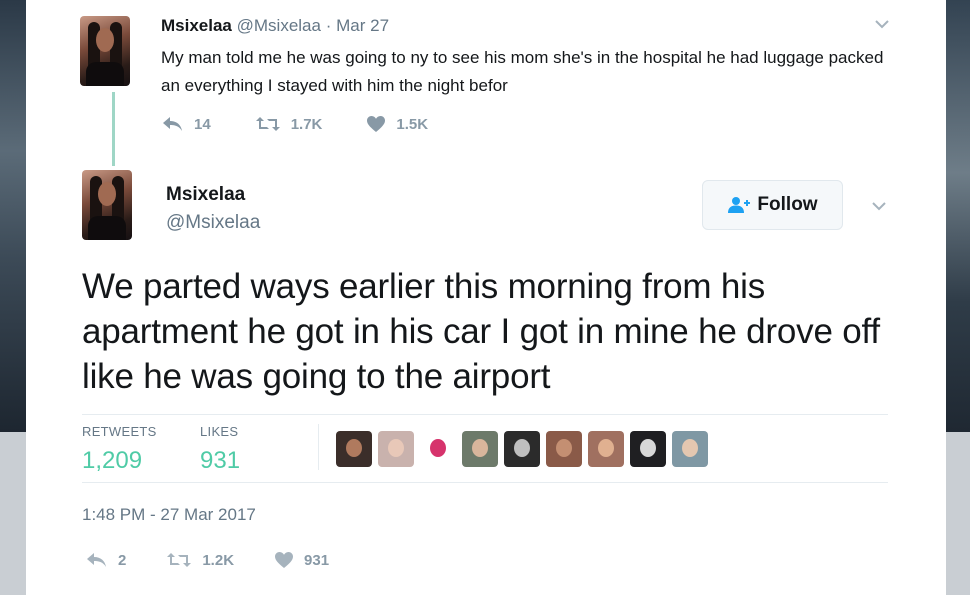 This screenshot has width=970, height=595. I want to click on follow-button: Follow, so click(772, 205).